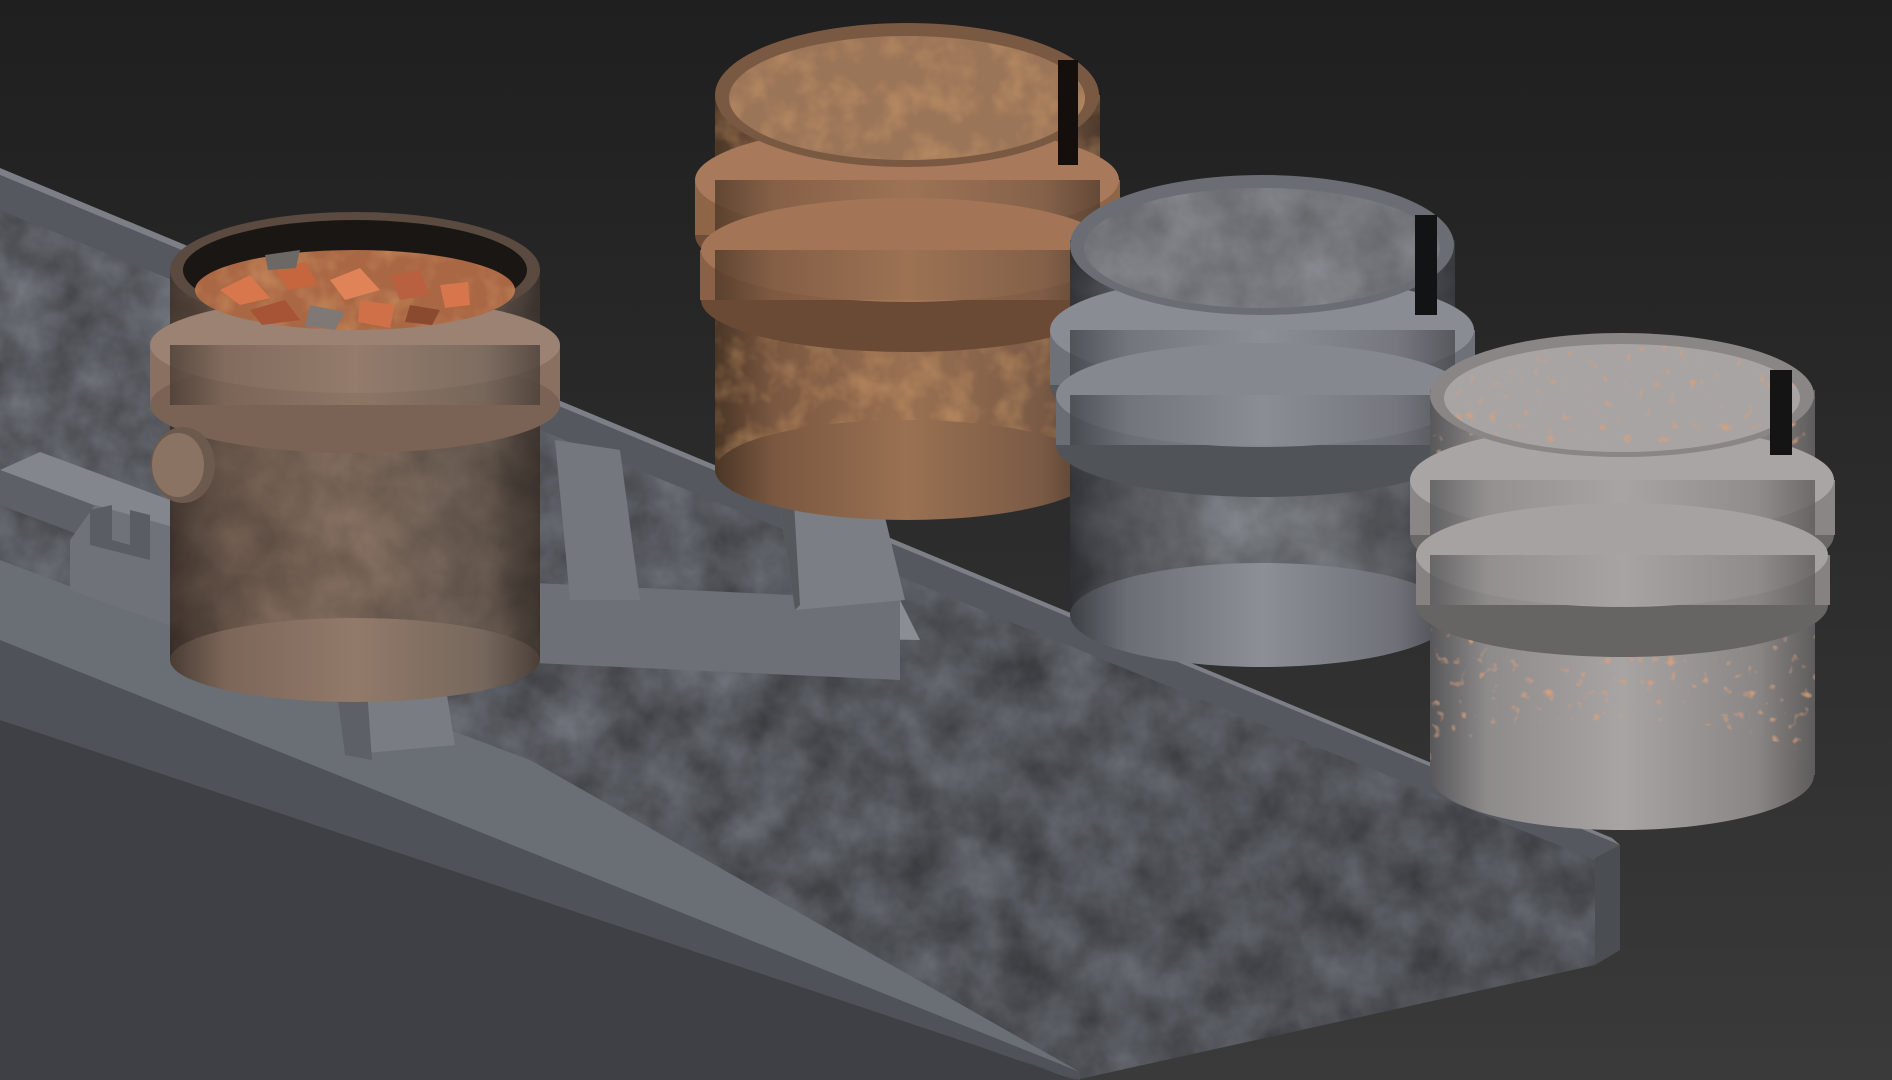  I want to click on ladle-with-scrap, so click(355, 457).